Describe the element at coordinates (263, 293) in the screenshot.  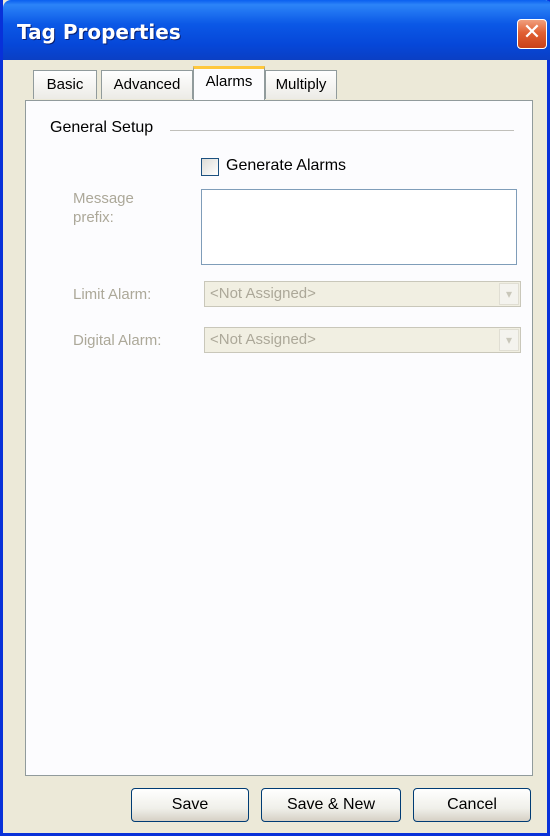
I see `limit-alarm-value: <Not Assigned>` at that location.